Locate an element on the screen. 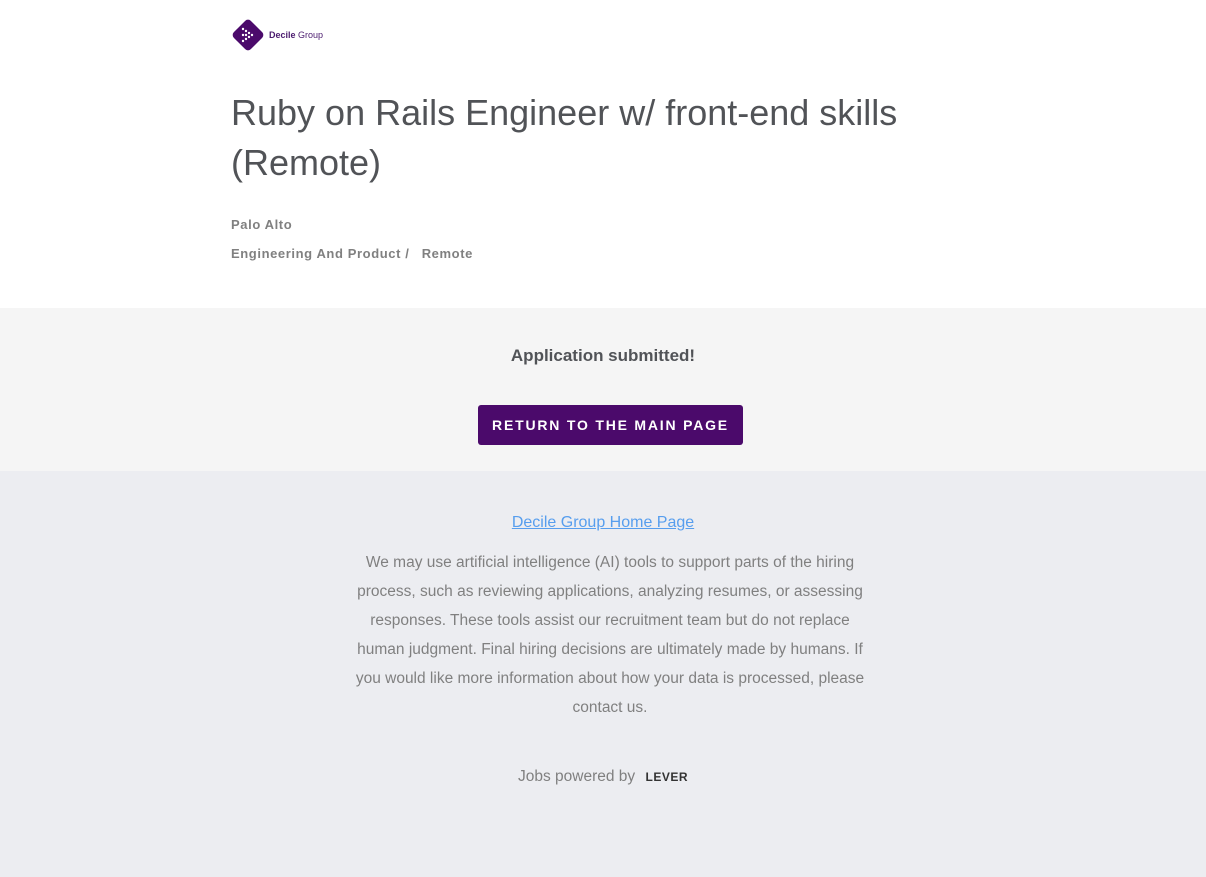  job-commitment: Remote is located at coordinates (447, 253).